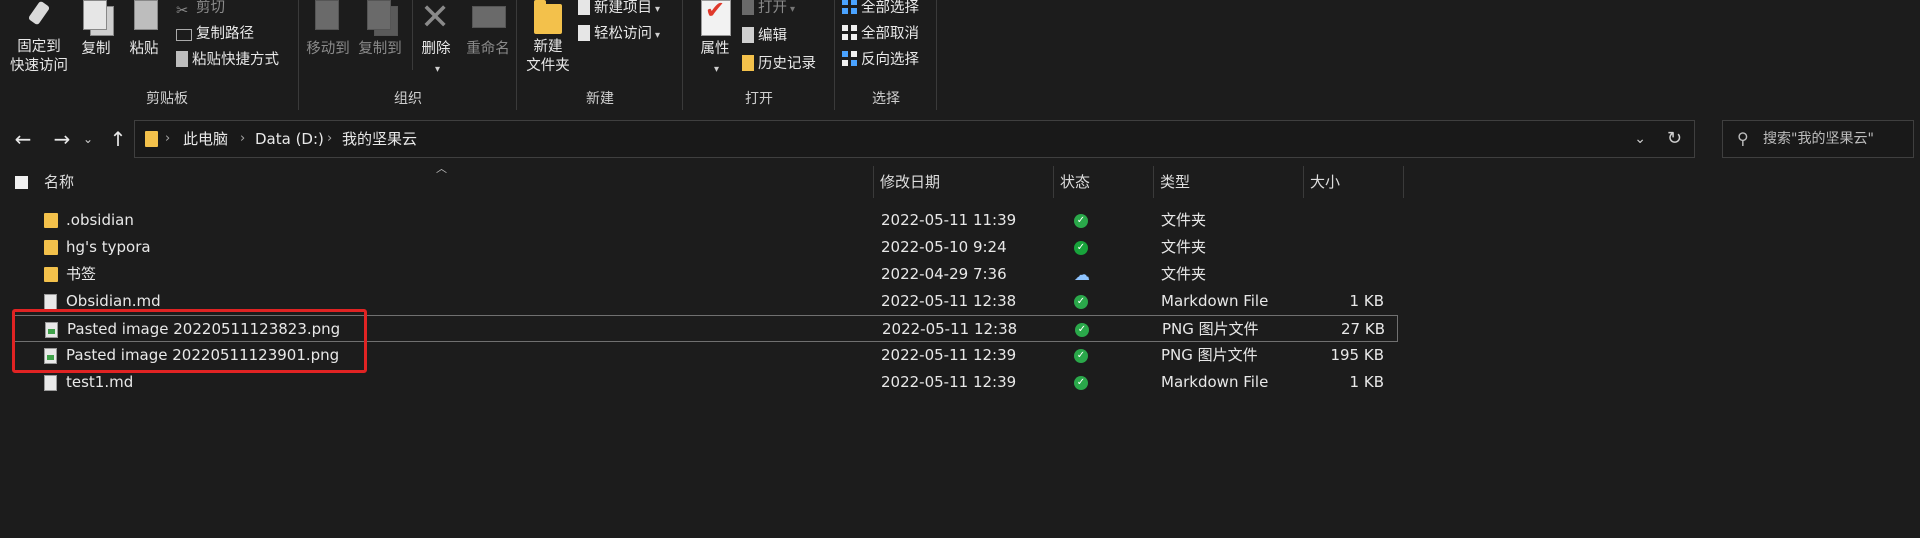 The width and height of the screenshot is (1920, 538). I want to click on new-folder-label: 新建 文件夹, so click(548, 56).